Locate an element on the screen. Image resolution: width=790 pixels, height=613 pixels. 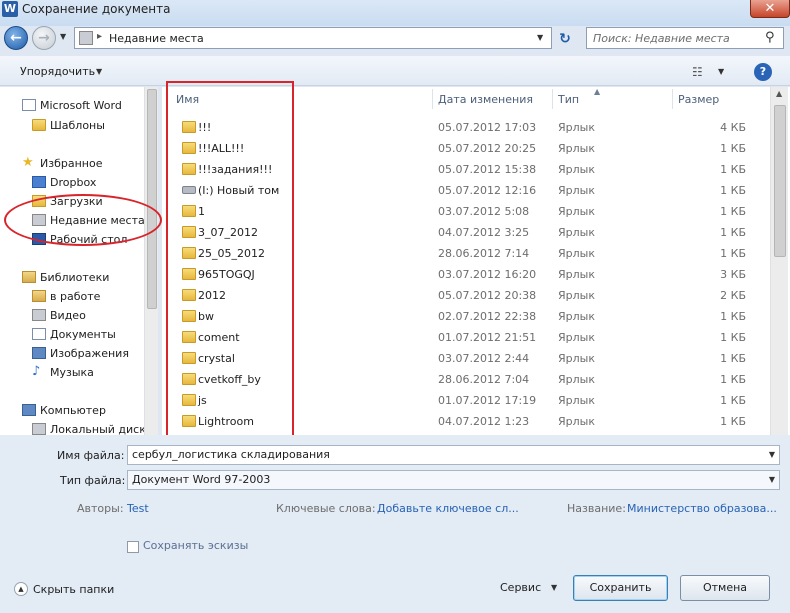
word-app-icon: W is located at coordinates (10, 9).